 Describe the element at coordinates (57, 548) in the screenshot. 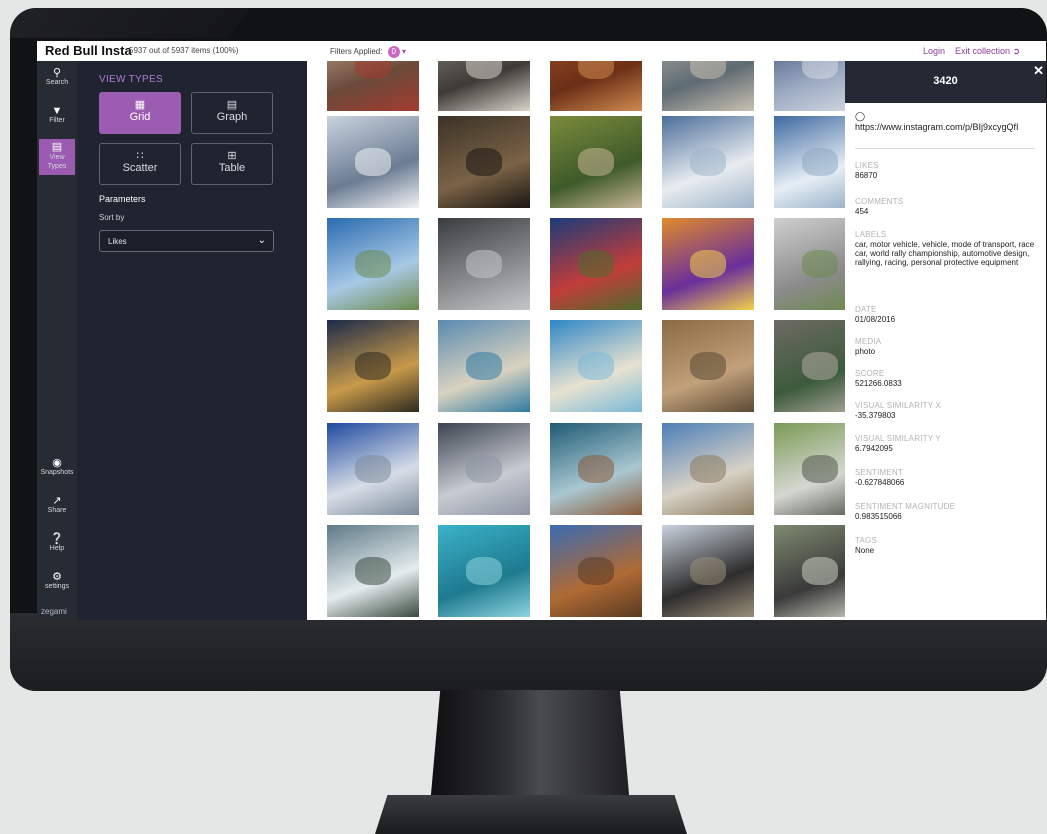

I see `sidebar-item-label: Help` at that location.